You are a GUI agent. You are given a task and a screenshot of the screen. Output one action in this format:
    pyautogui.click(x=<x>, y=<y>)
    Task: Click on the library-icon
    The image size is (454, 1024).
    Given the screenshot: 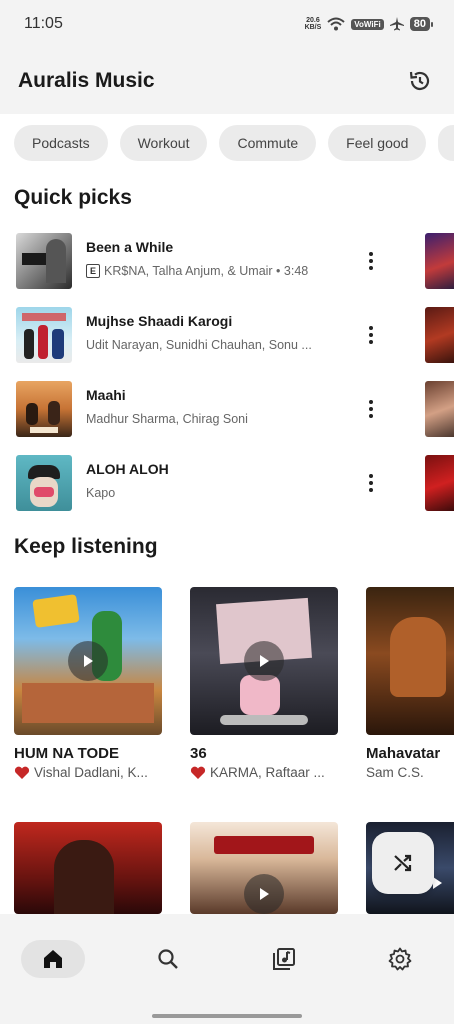 What is the action you would take?
    pyautogui.click(x=284, y=959)
    